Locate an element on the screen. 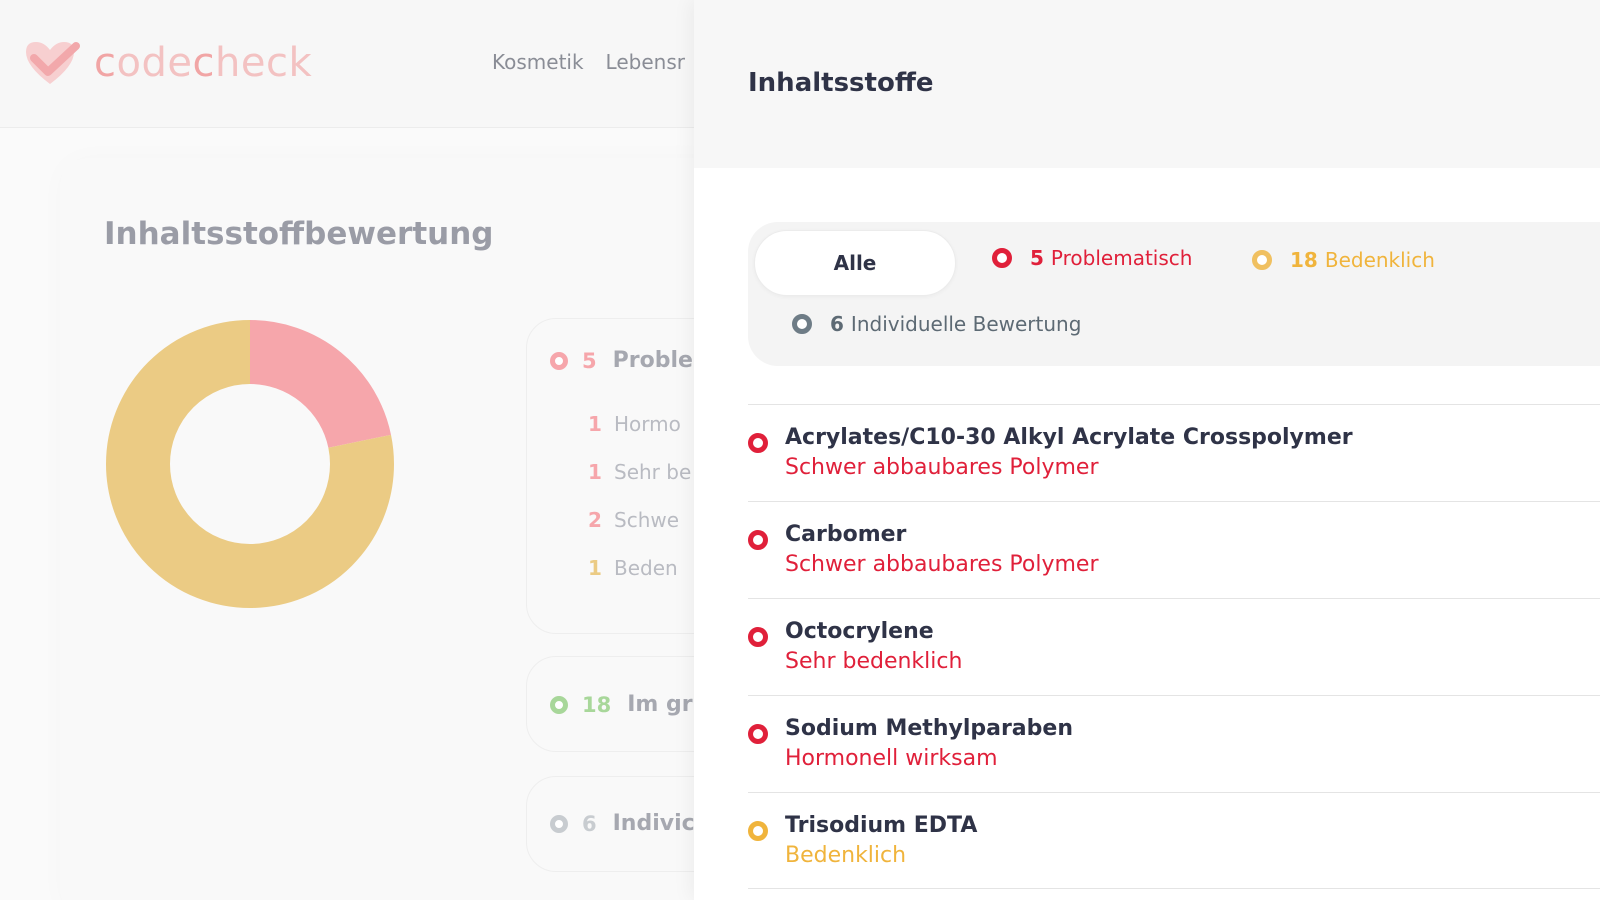 The width and height of the screenshot is (1600, 900). ingredient-row: Sodium Methylparaben Hormonell wirksam is located at coordinates (1174, 743).